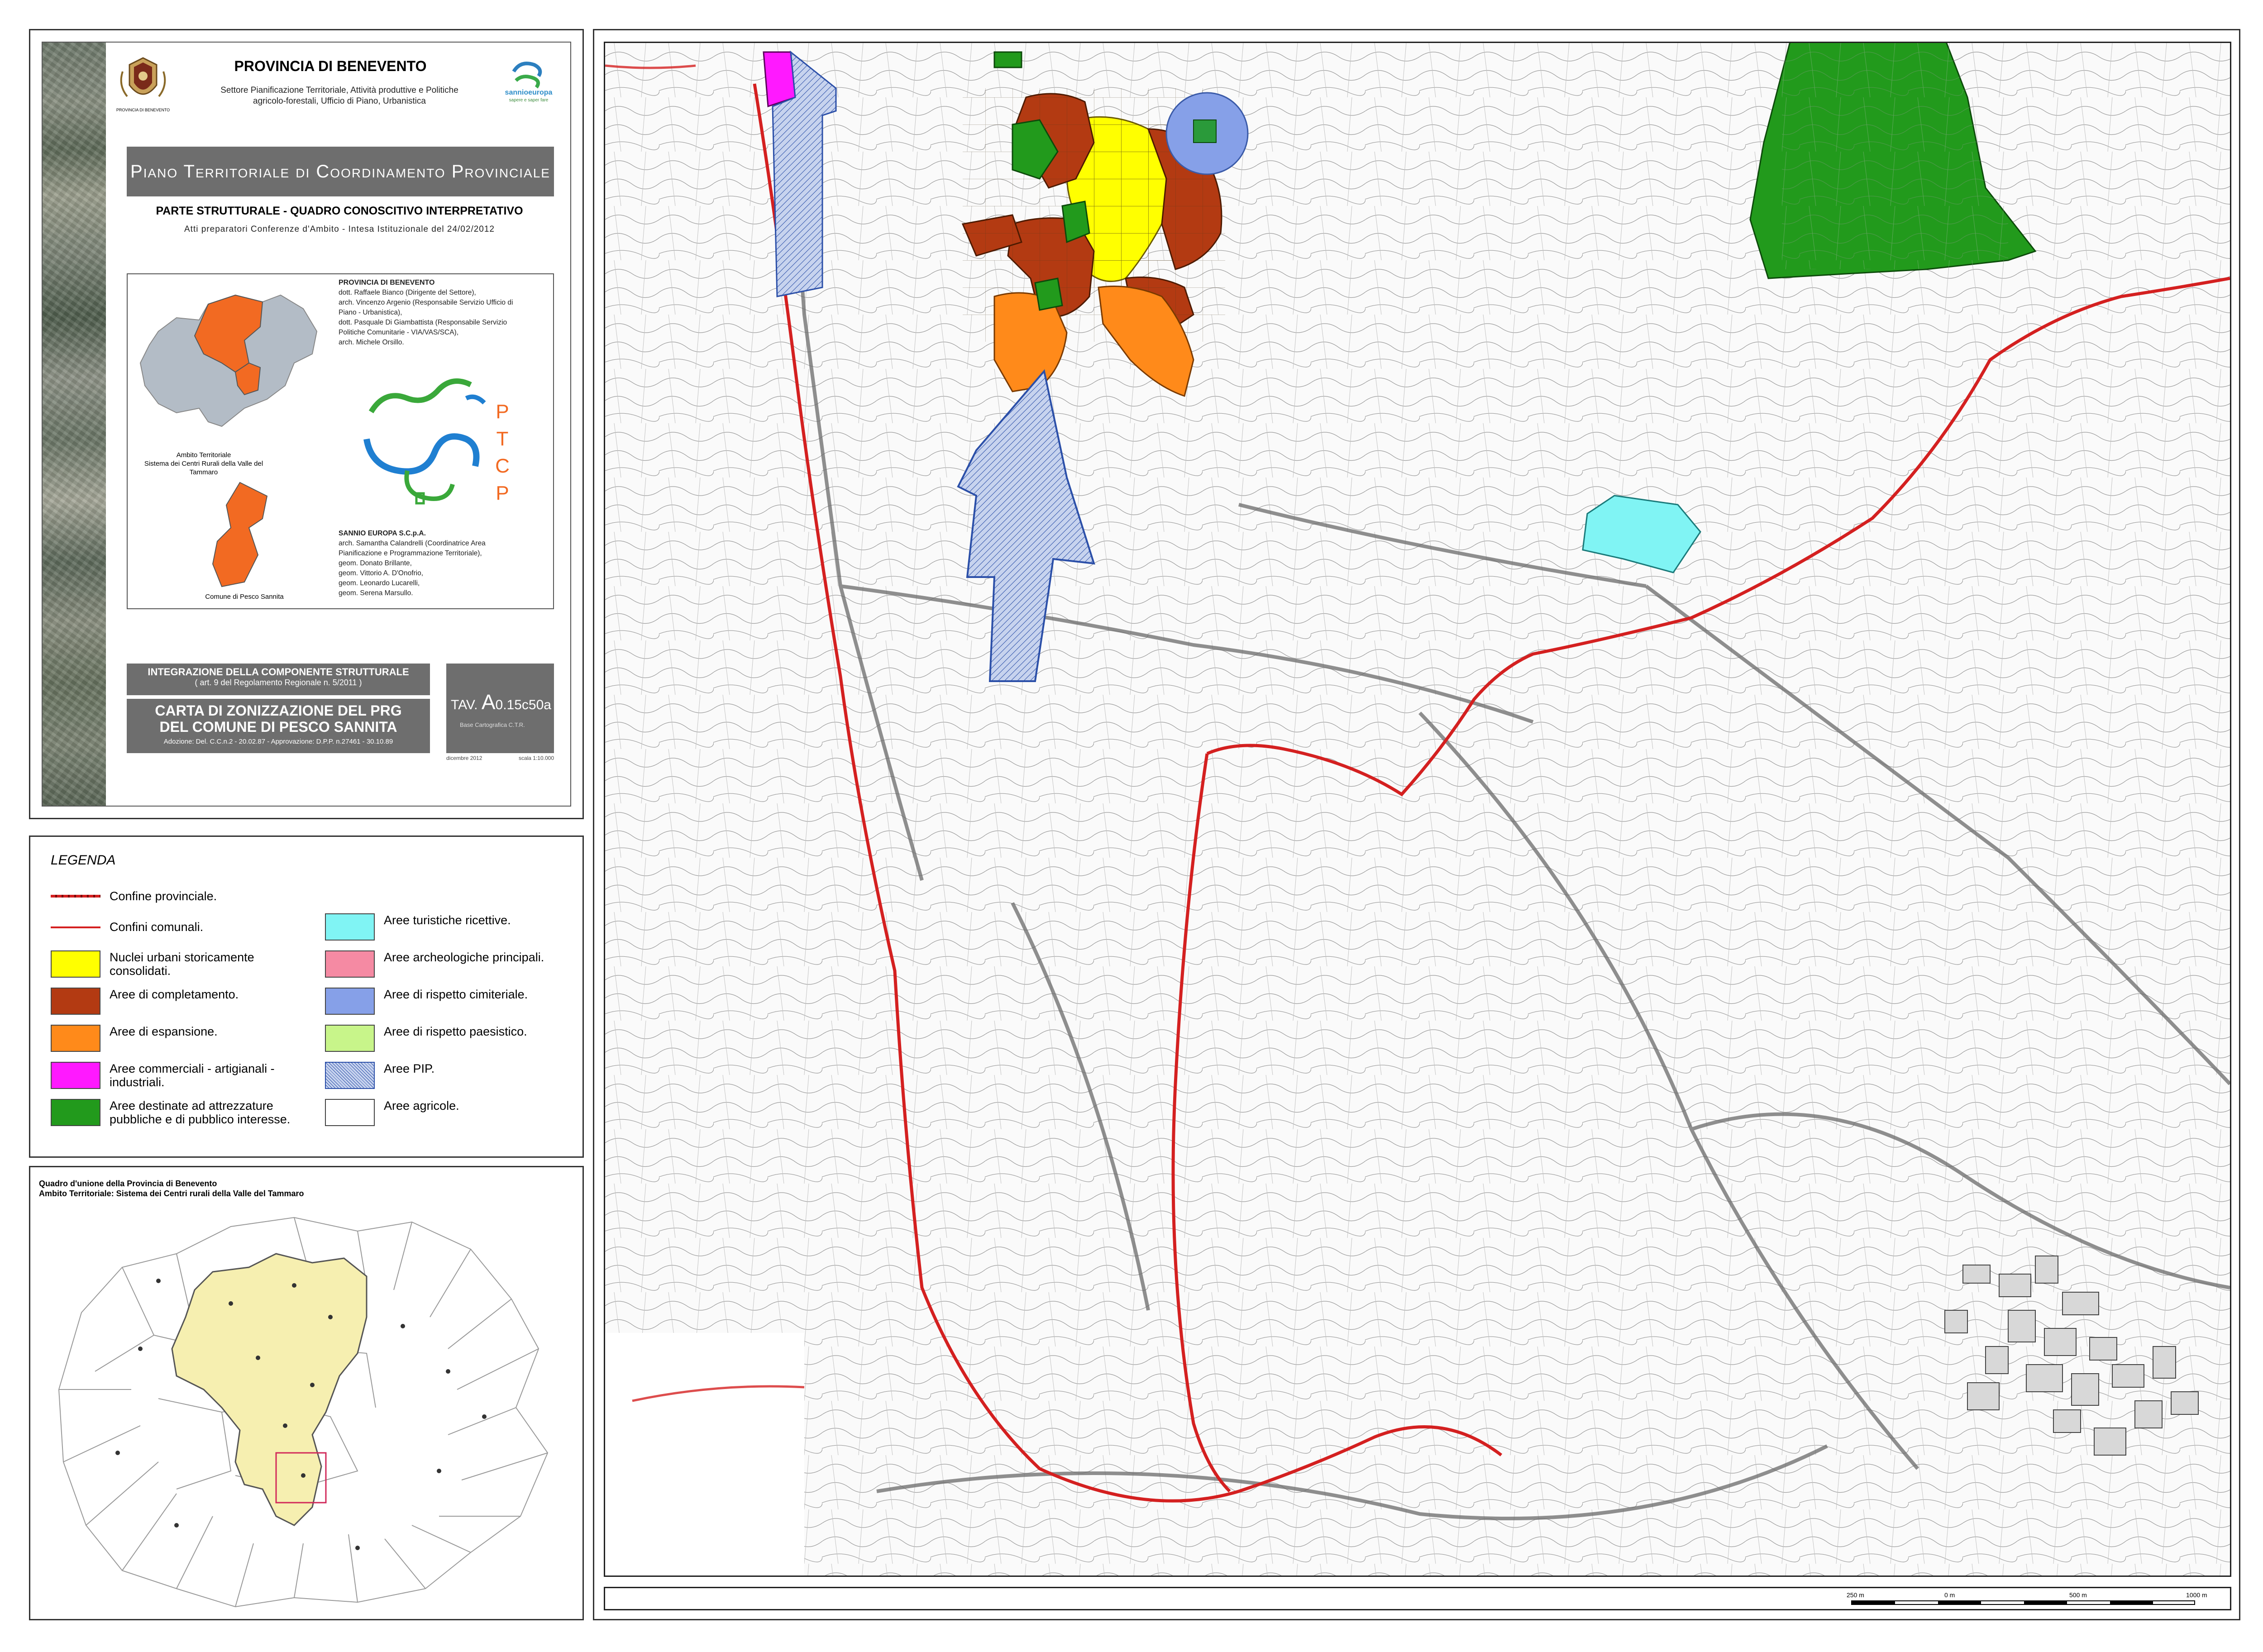 The image size is (2263, 1652). Describe the element at coordinates (228, 360) in the screenshot. I see `ambito-territoriale-map` at that location.